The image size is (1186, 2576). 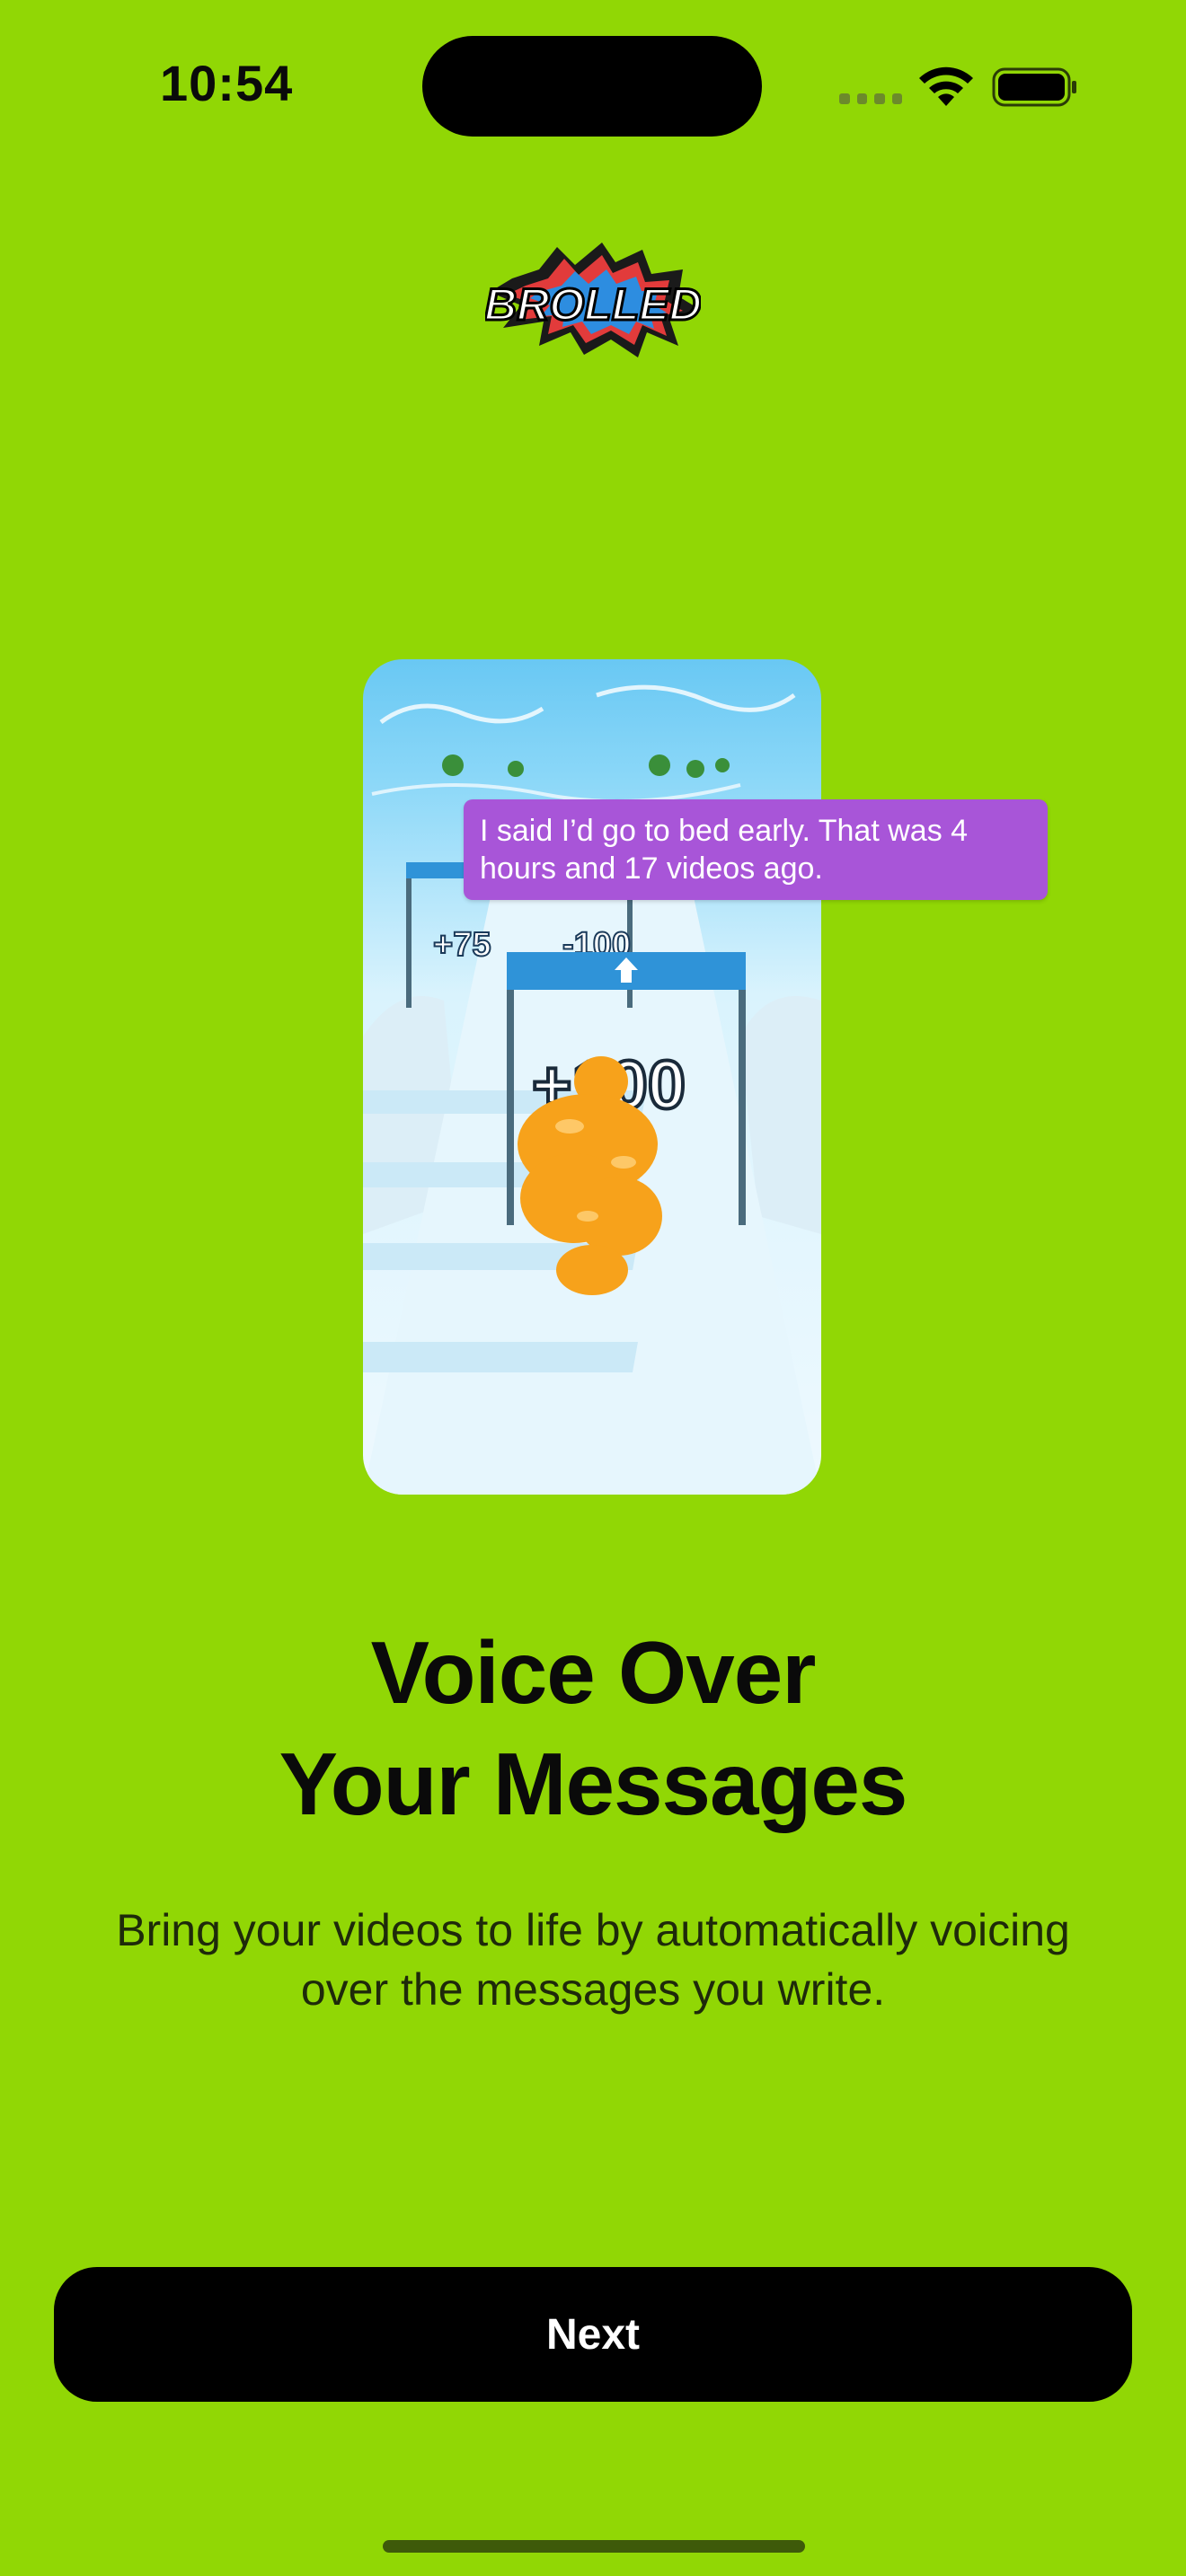 What do you see at coordinates (592, 86) in the screenshot?
I see `dynamic-island` at bounding box center [592, 86].